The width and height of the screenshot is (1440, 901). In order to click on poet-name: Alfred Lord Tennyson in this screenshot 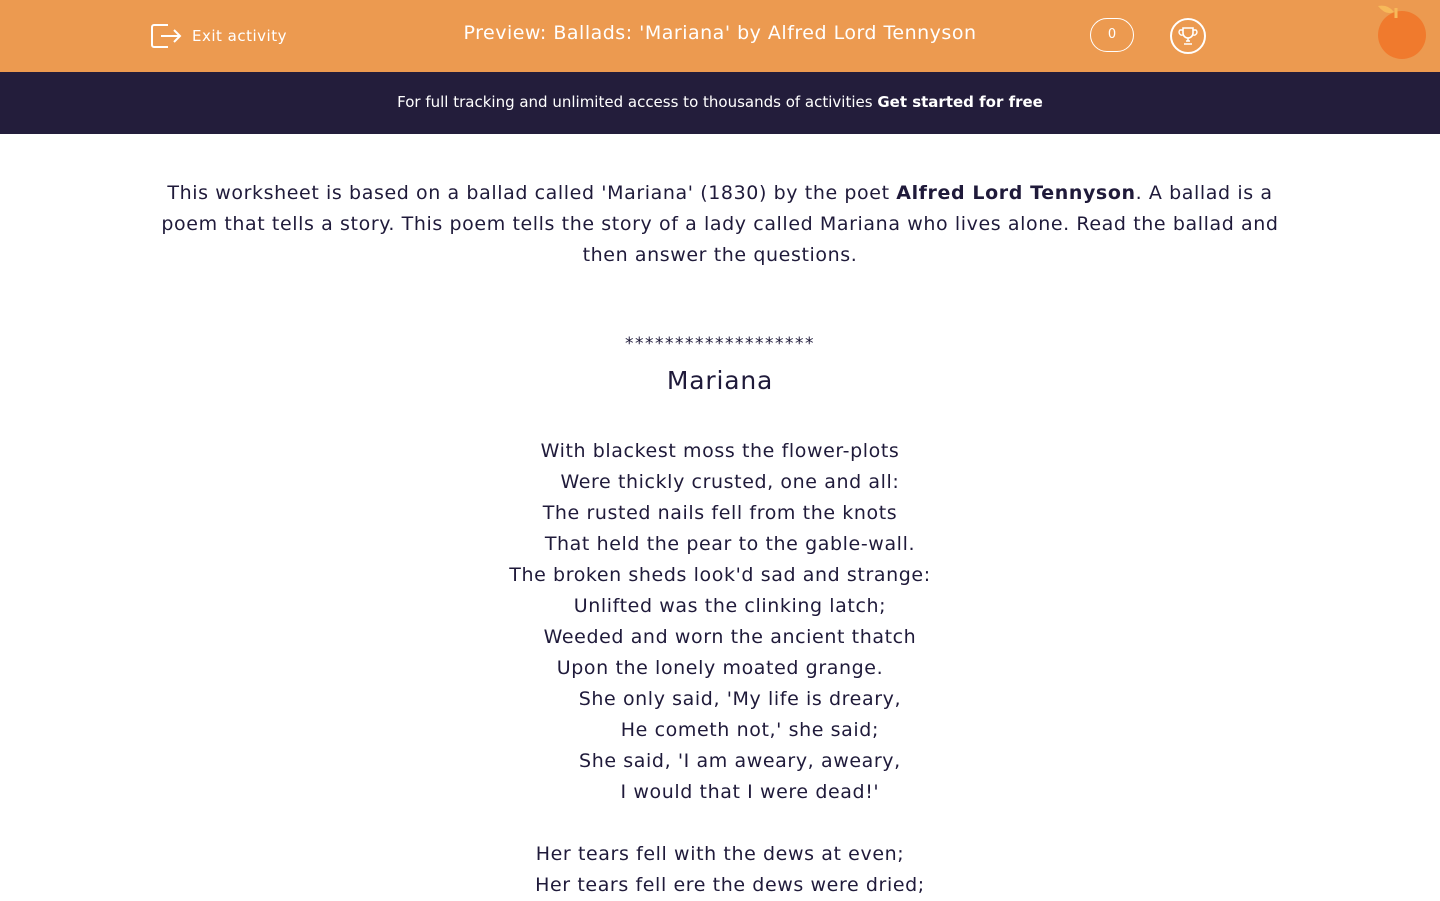, I will do `click(1016, 193)`.